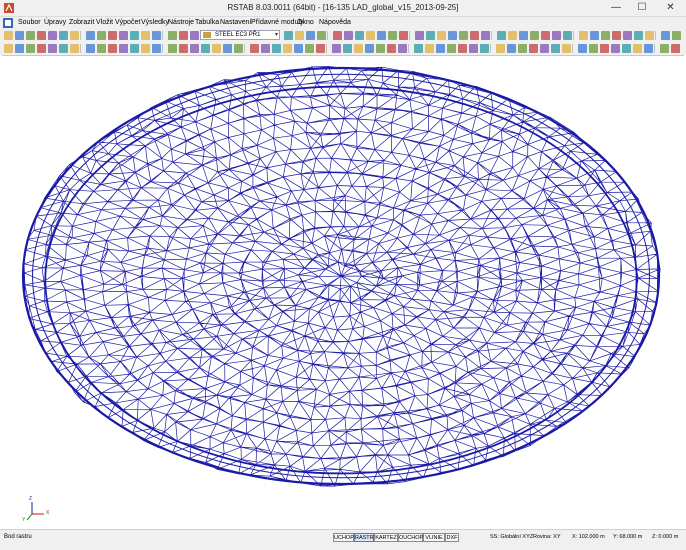 The width and height of the screenshot is (686, 550). I want to click on chevron-down-icon: ▾, so click(276, 34).